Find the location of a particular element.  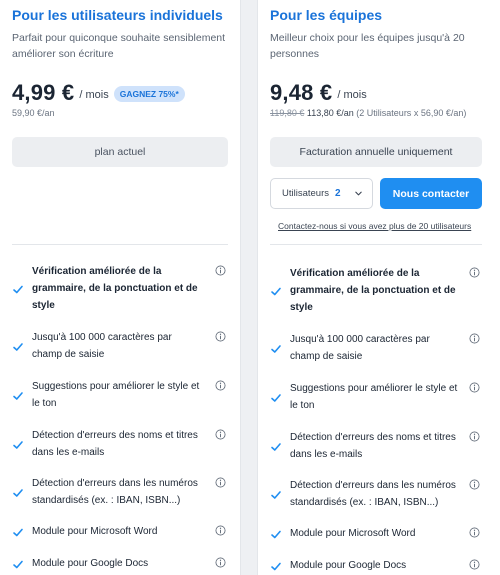

users-count-value: 2 is located at coordinates (338, 193).